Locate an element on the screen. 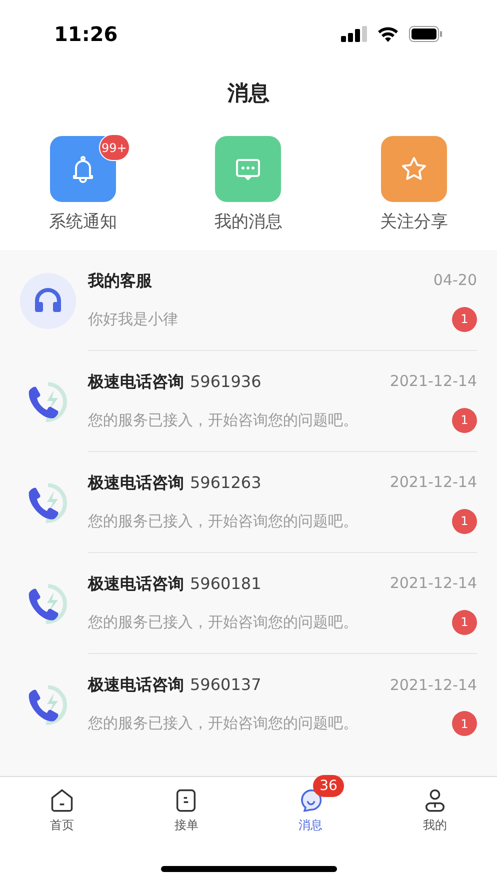 The height and width of the screenshot is (883, 497). count-badge: 99+ is located at coordinates (114, 147).